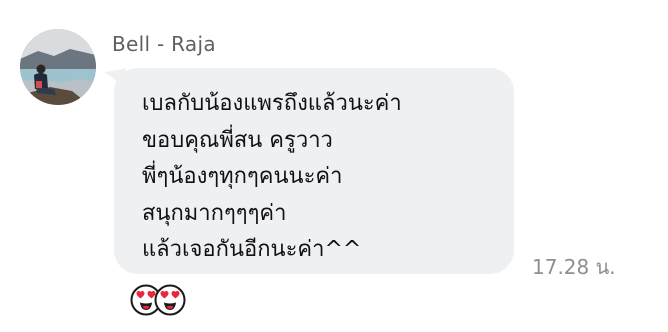  I want to click on message-line: ขอบคุณพี่สน ครูวาว, so click(237, 140).